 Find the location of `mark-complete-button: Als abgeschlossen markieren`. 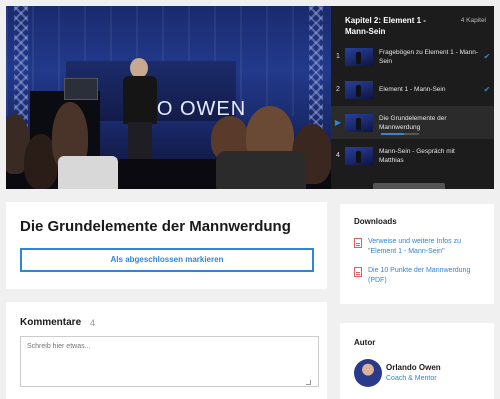

mark-complete-button: Als abgeschlossen markieren is located at coordinates (167, 260).